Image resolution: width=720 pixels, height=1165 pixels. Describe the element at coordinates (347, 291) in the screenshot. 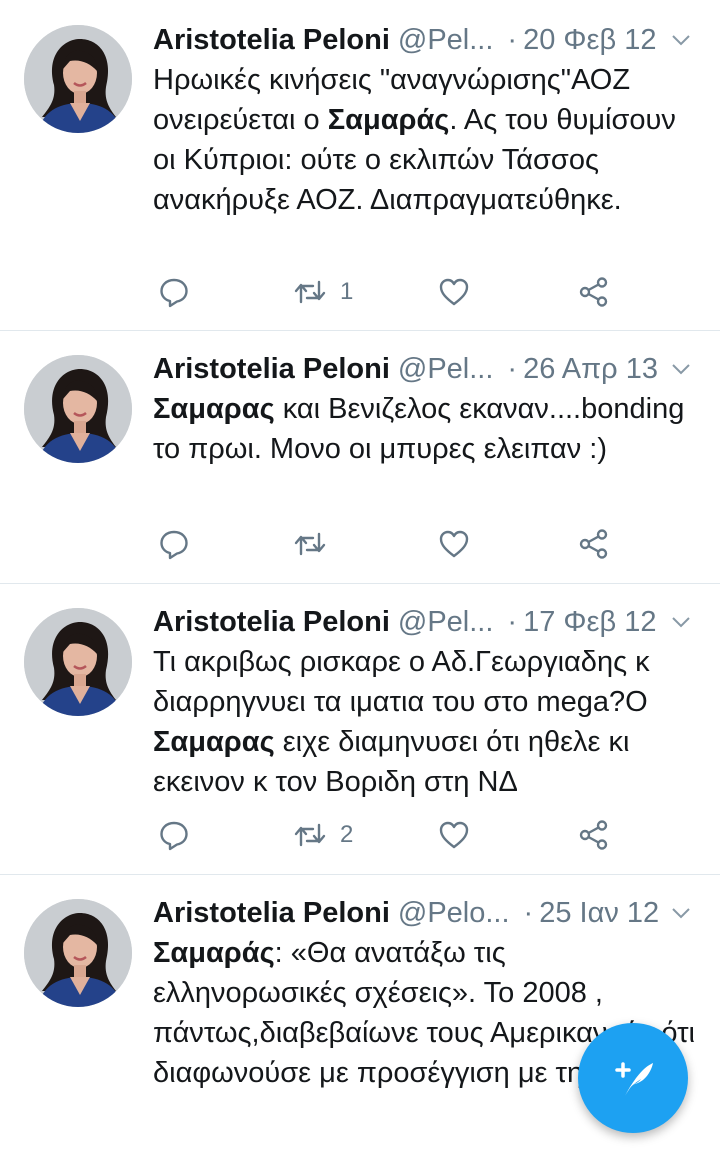

I see `retweet-count: 1` at that location.